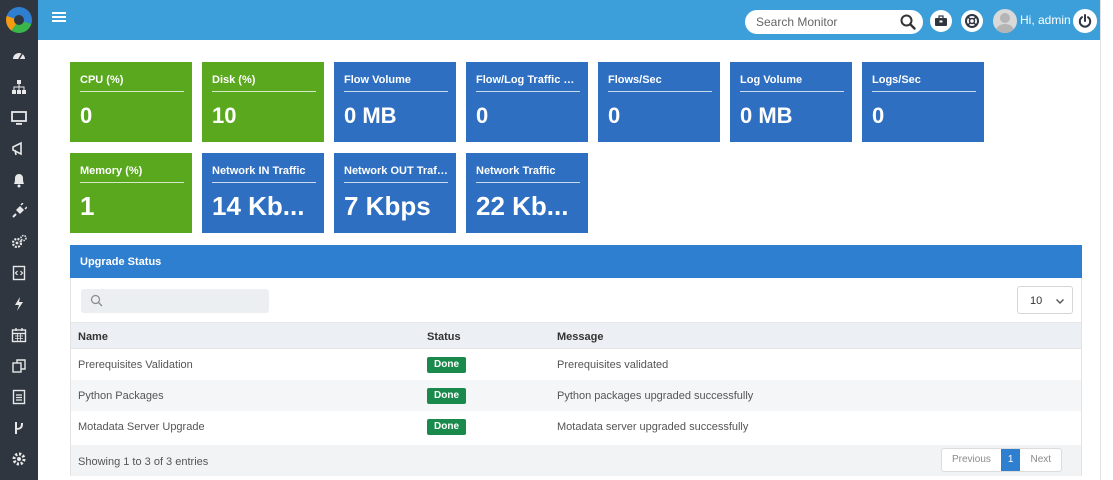 The width and height of the screenshot is (1113, 480). I want to click on metric-tile-memory: Memory (%) 1, so click(131, 193).